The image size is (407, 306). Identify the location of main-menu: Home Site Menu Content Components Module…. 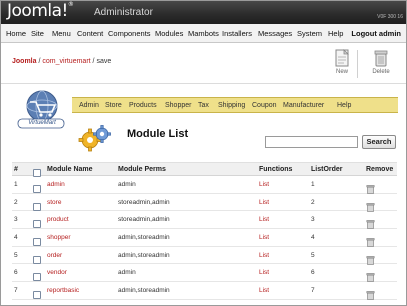
(203, 33).